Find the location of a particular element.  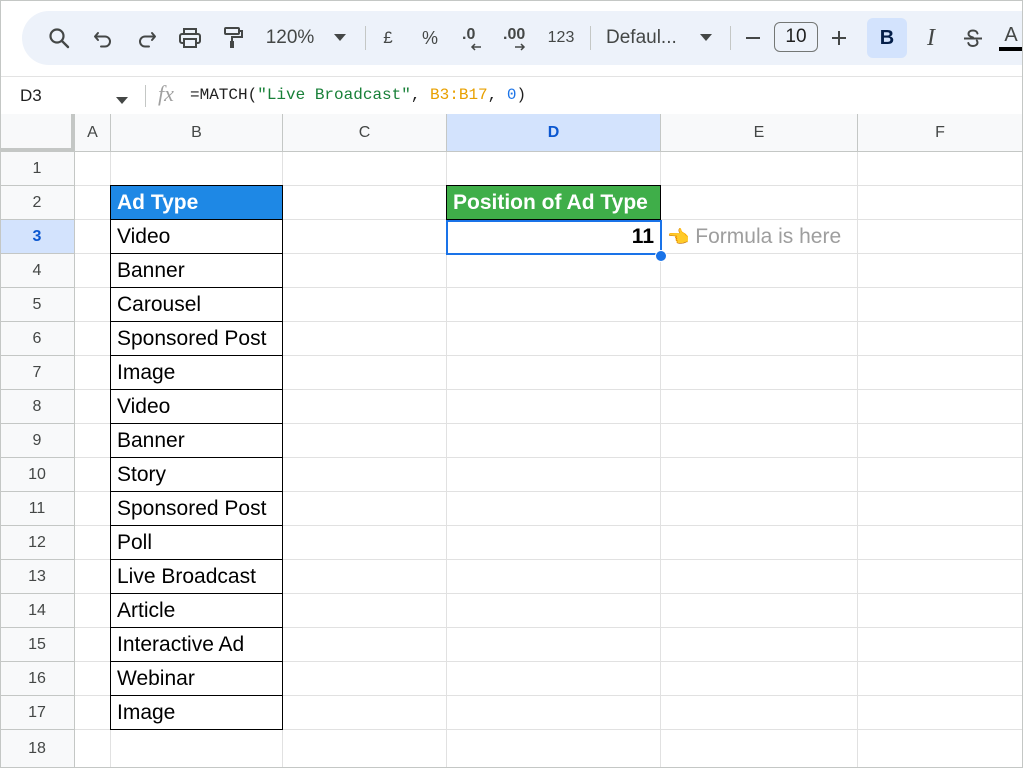

text-color-label: A is located at coordinates (1011, 35).